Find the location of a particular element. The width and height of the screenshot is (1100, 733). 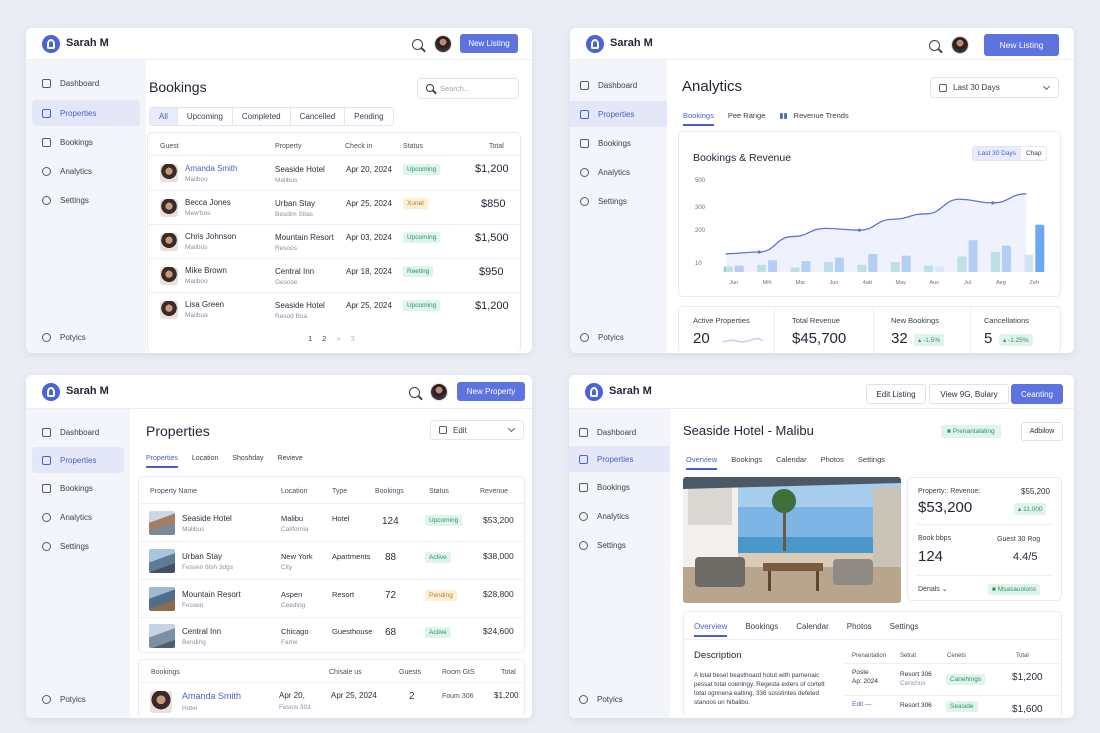

col-prenantation: Prenantation is located at coordinates (869, 656).